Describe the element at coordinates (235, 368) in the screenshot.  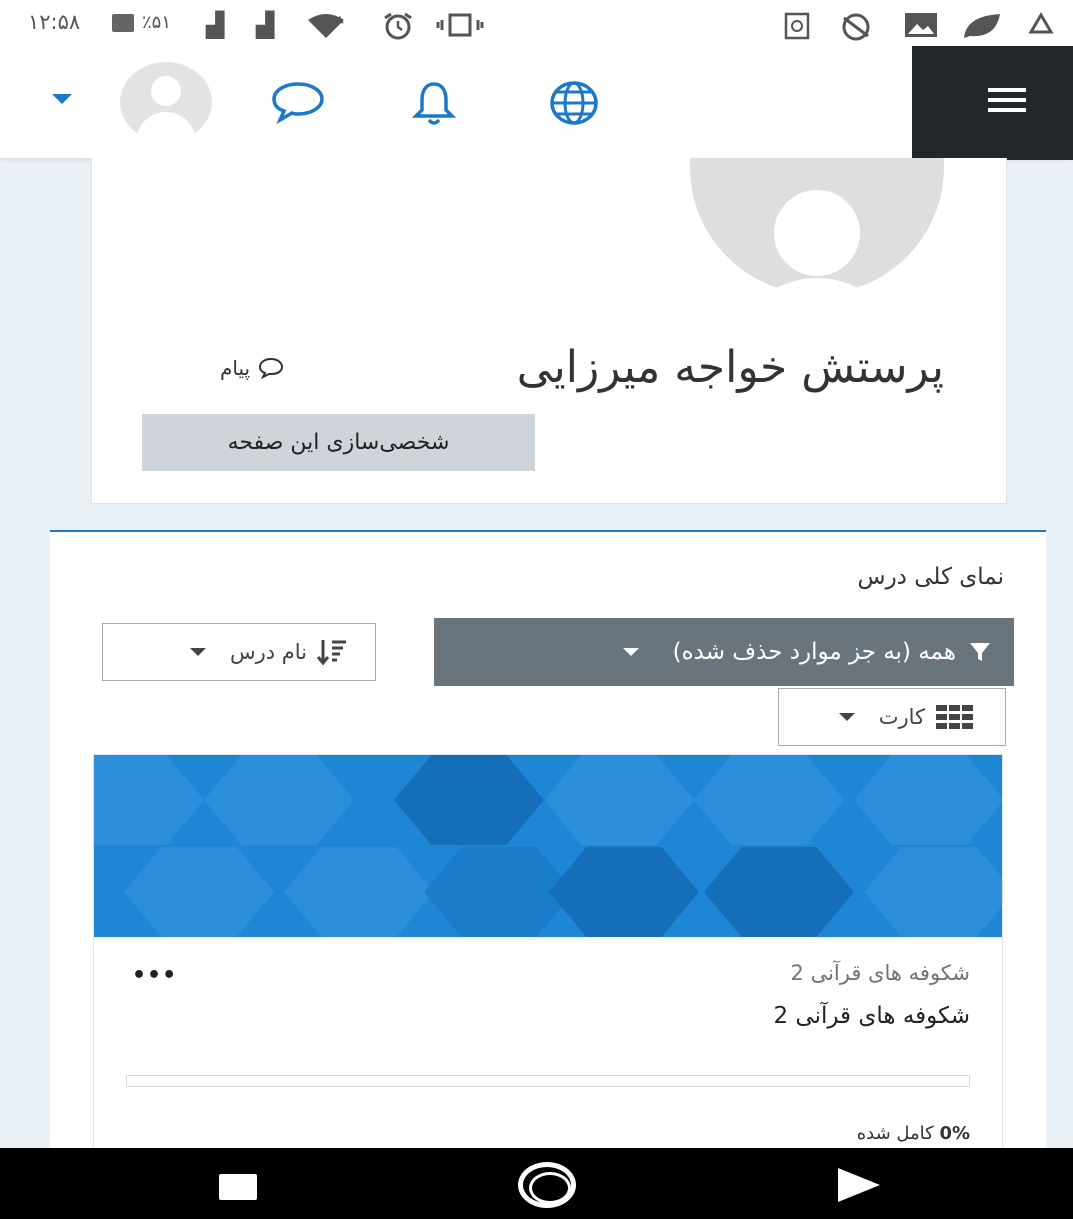
I see `message-label: پیام` at that location.